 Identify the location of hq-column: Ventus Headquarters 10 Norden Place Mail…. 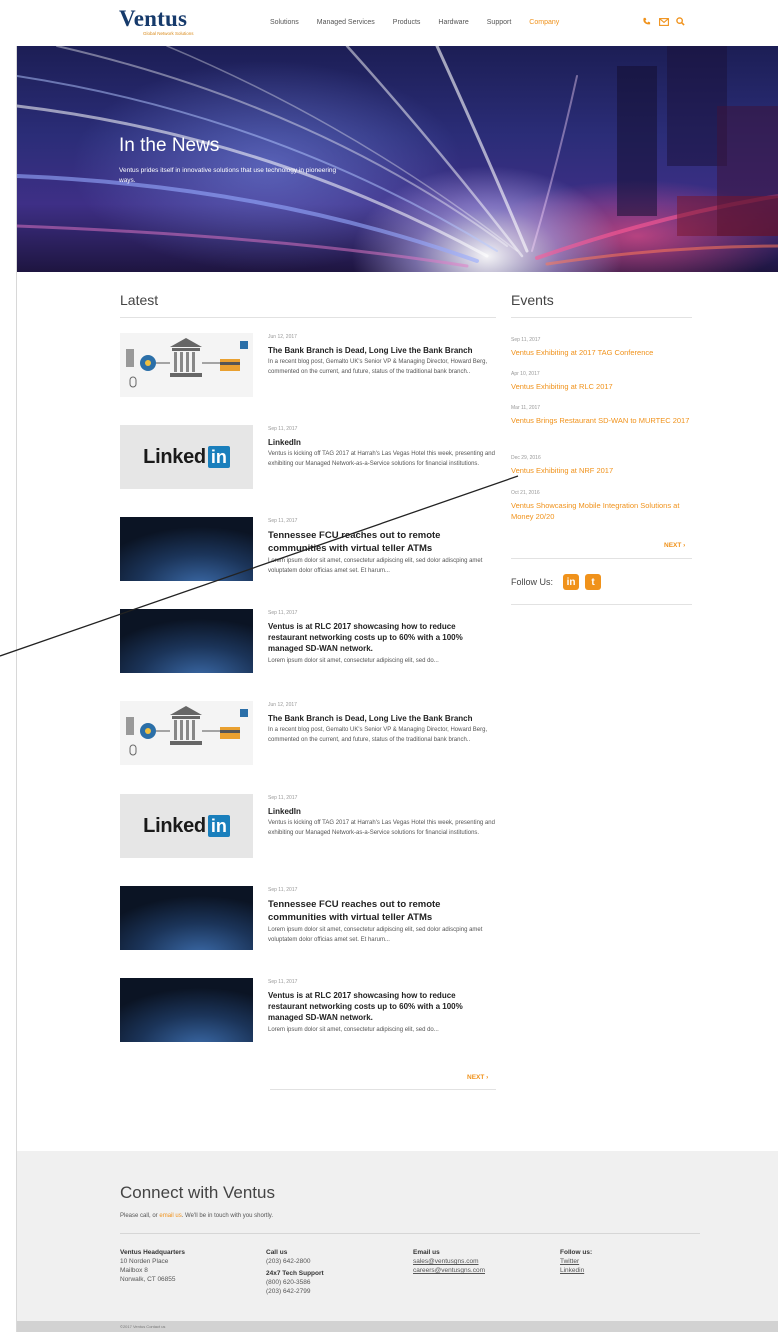
(152, 1266).